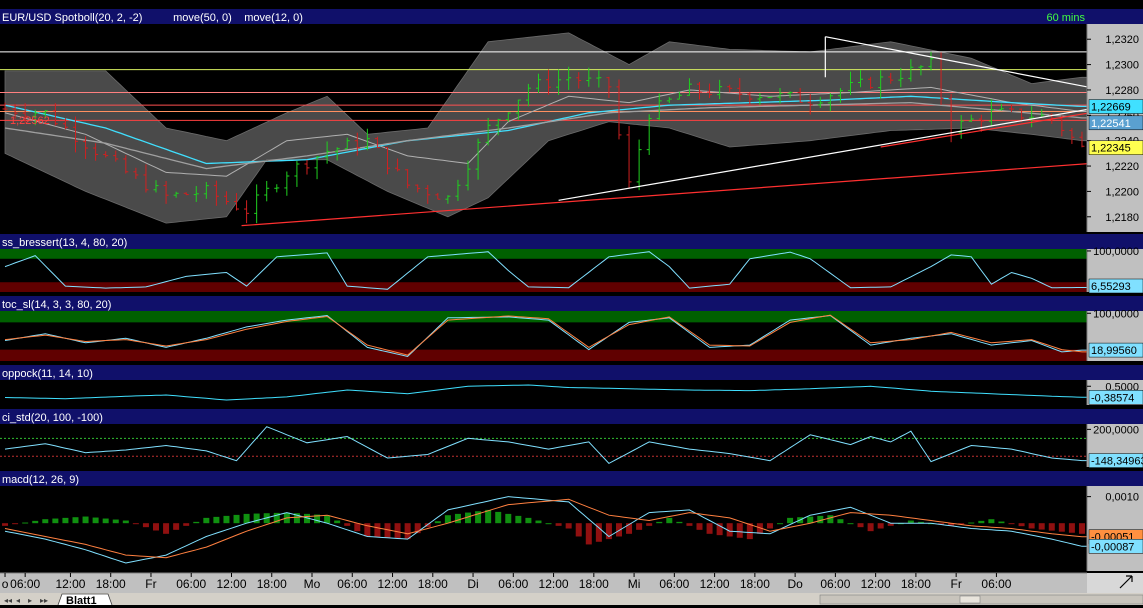  Describe the element at coordinates (1111, 149) in the screenshot. I see `last-value-label: 1,22345` at that location.